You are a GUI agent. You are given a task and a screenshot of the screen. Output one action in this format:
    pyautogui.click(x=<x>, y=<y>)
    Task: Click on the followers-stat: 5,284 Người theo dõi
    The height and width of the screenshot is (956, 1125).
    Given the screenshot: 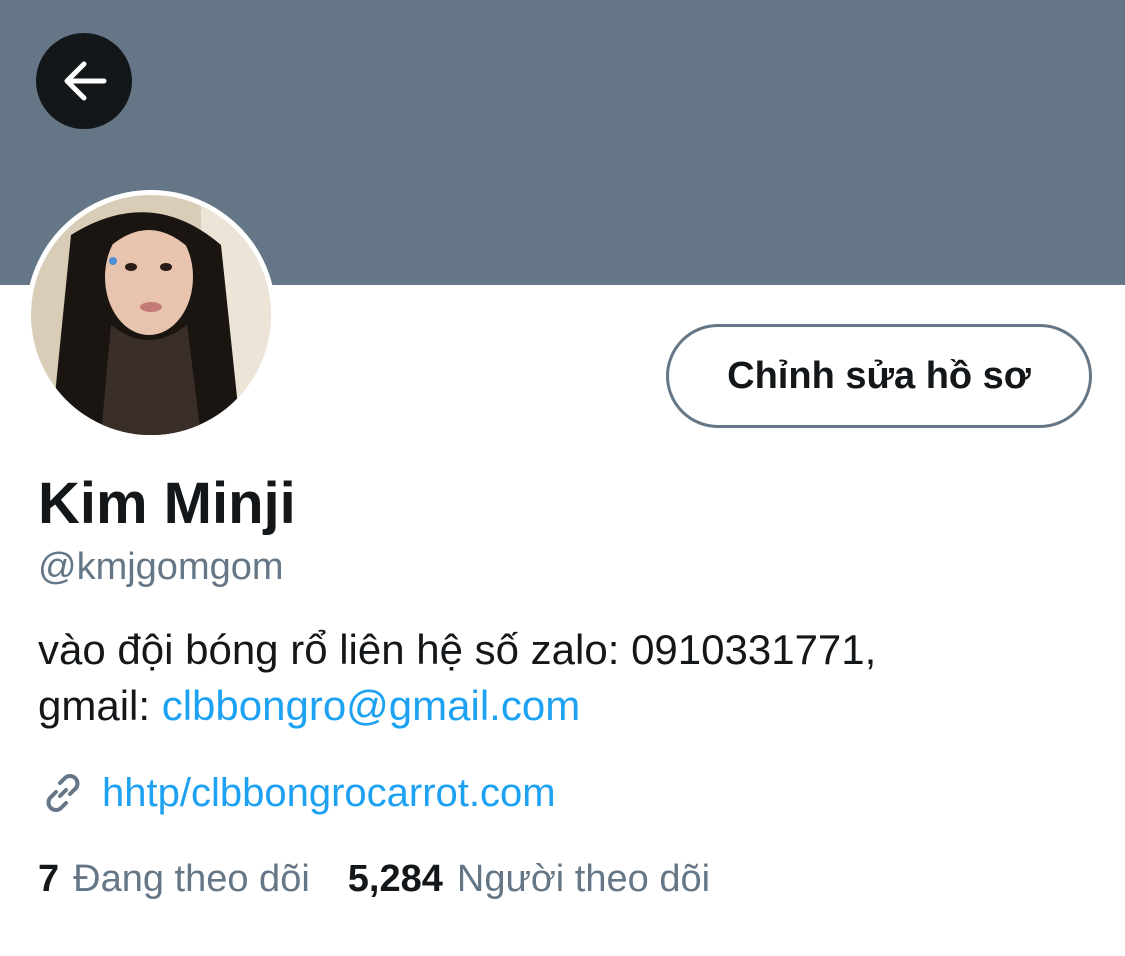 What is the action you would take?
    pyautogui.click(x=529, y=879)
    